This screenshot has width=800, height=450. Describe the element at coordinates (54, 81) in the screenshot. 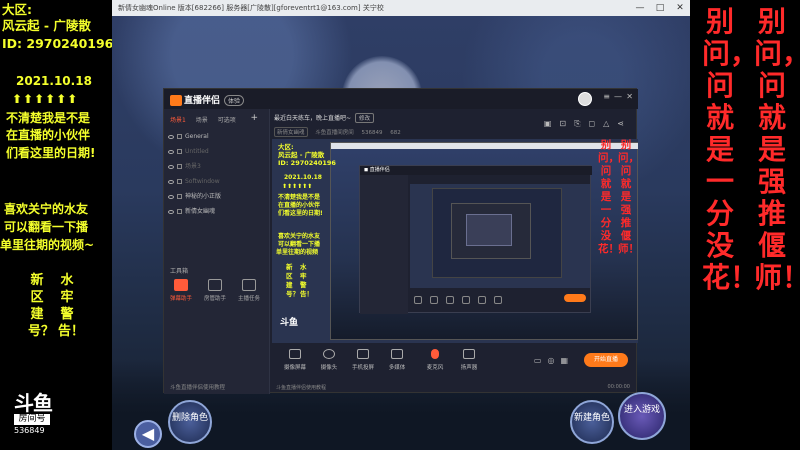

I see `overlay-date: 2021.10.18` at that location.